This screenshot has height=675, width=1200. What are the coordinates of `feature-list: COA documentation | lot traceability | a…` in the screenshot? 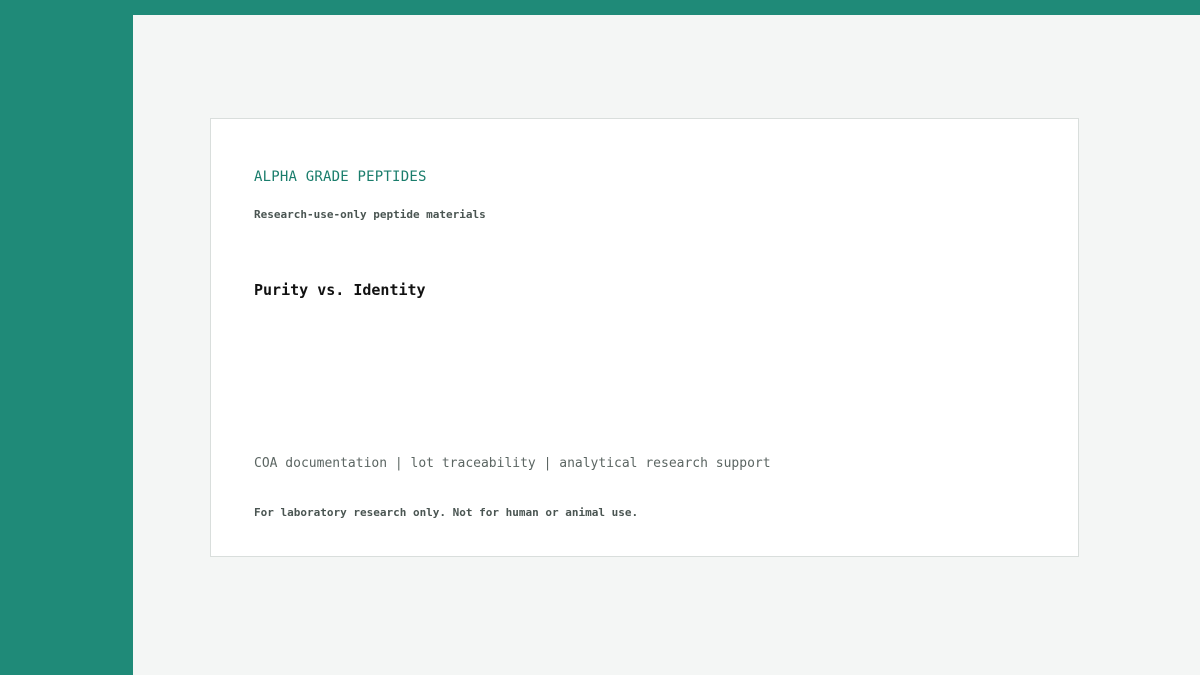 It's located at (512, 463).